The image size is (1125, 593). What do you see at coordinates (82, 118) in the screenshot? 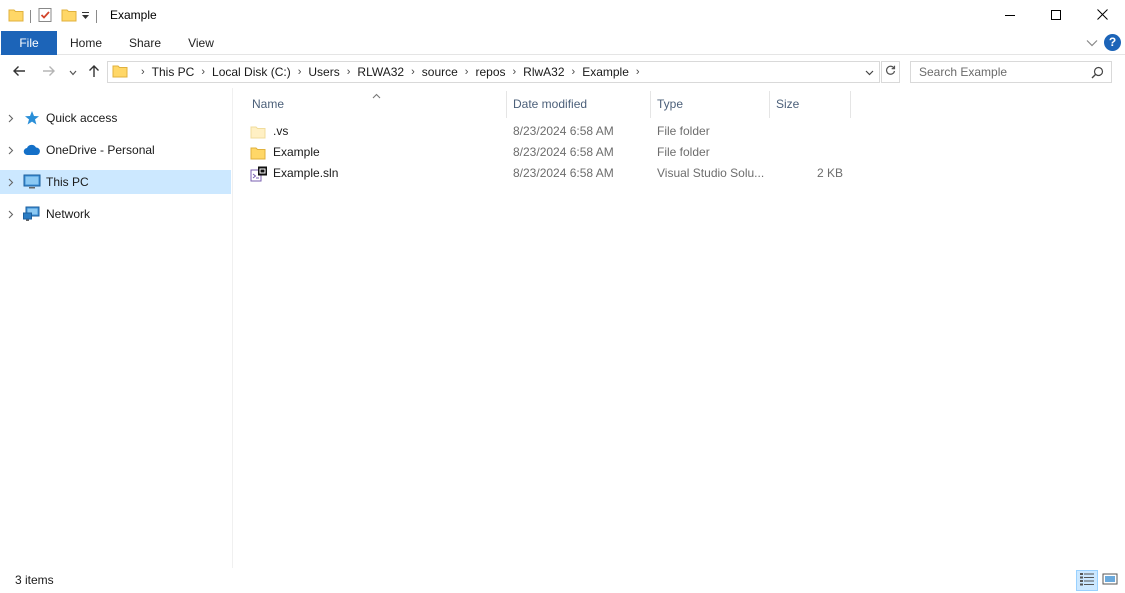
I see `sidebar-item-label: Quick access` at bounding box center [82, 118].